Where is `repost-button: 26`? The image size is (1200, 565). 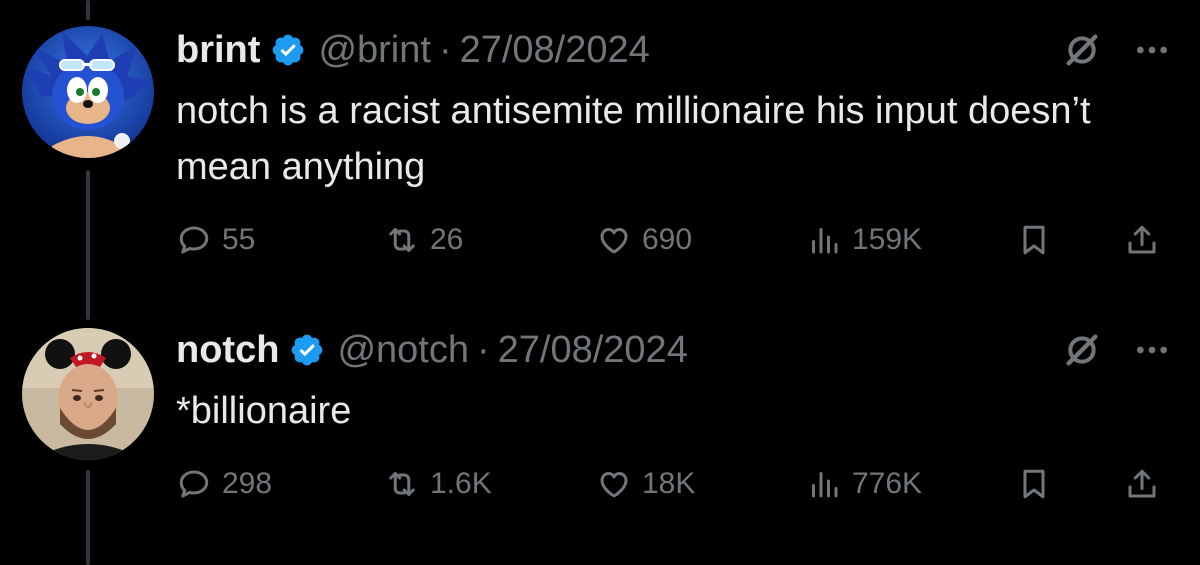
repost-button: 26 is located at coordinates (423, 240).